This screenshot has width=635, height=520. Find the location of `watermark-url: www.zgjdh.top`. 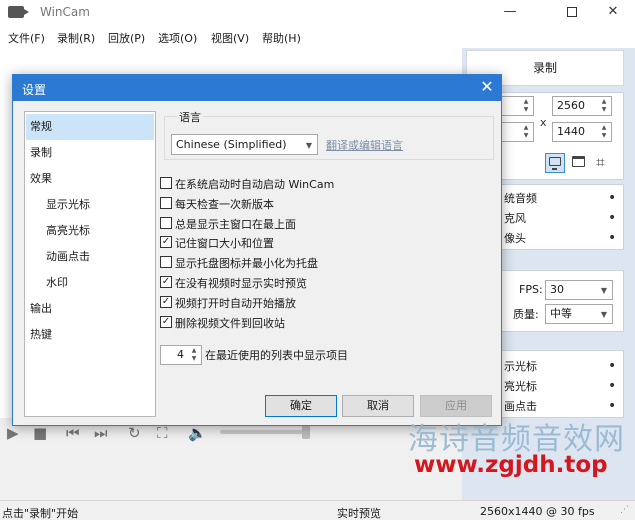

watermark-url: www.zgjdh.top is located at coordinates (511, 465).